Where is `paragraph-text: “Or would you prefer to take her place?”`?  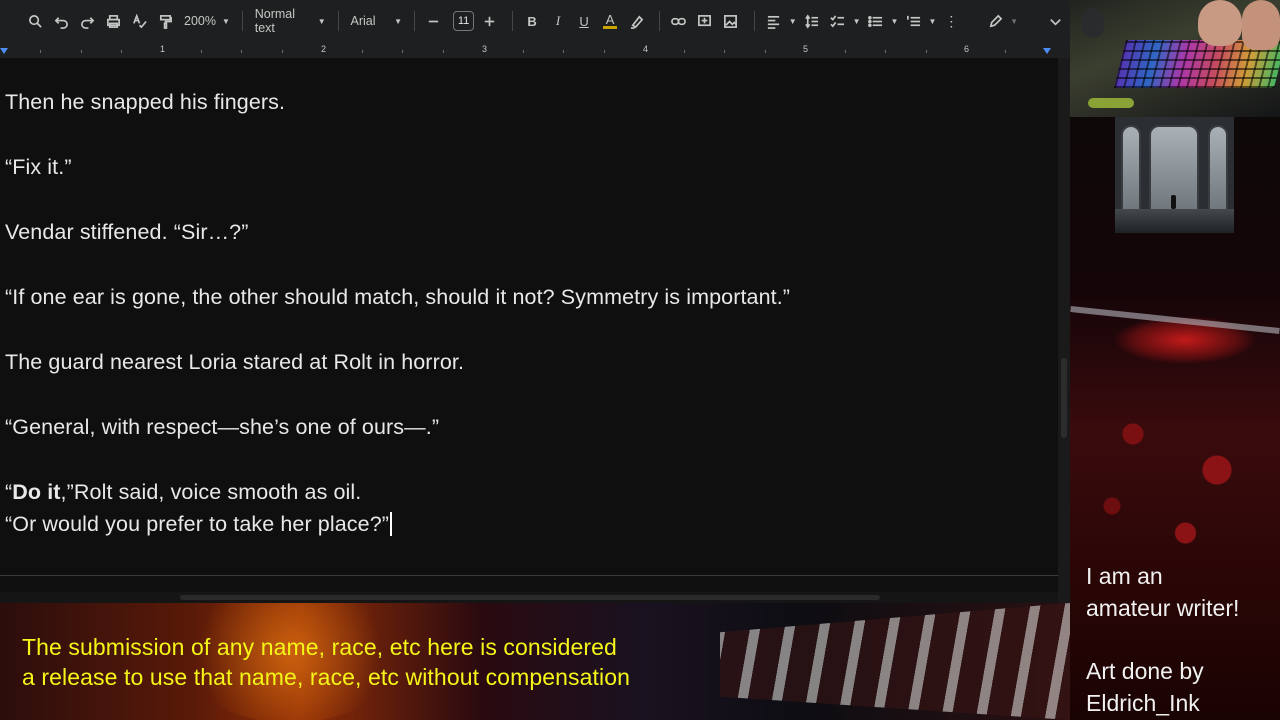
paragraph-text: “Or would you prefer to take her place?” is located at coordinates (197, 524).